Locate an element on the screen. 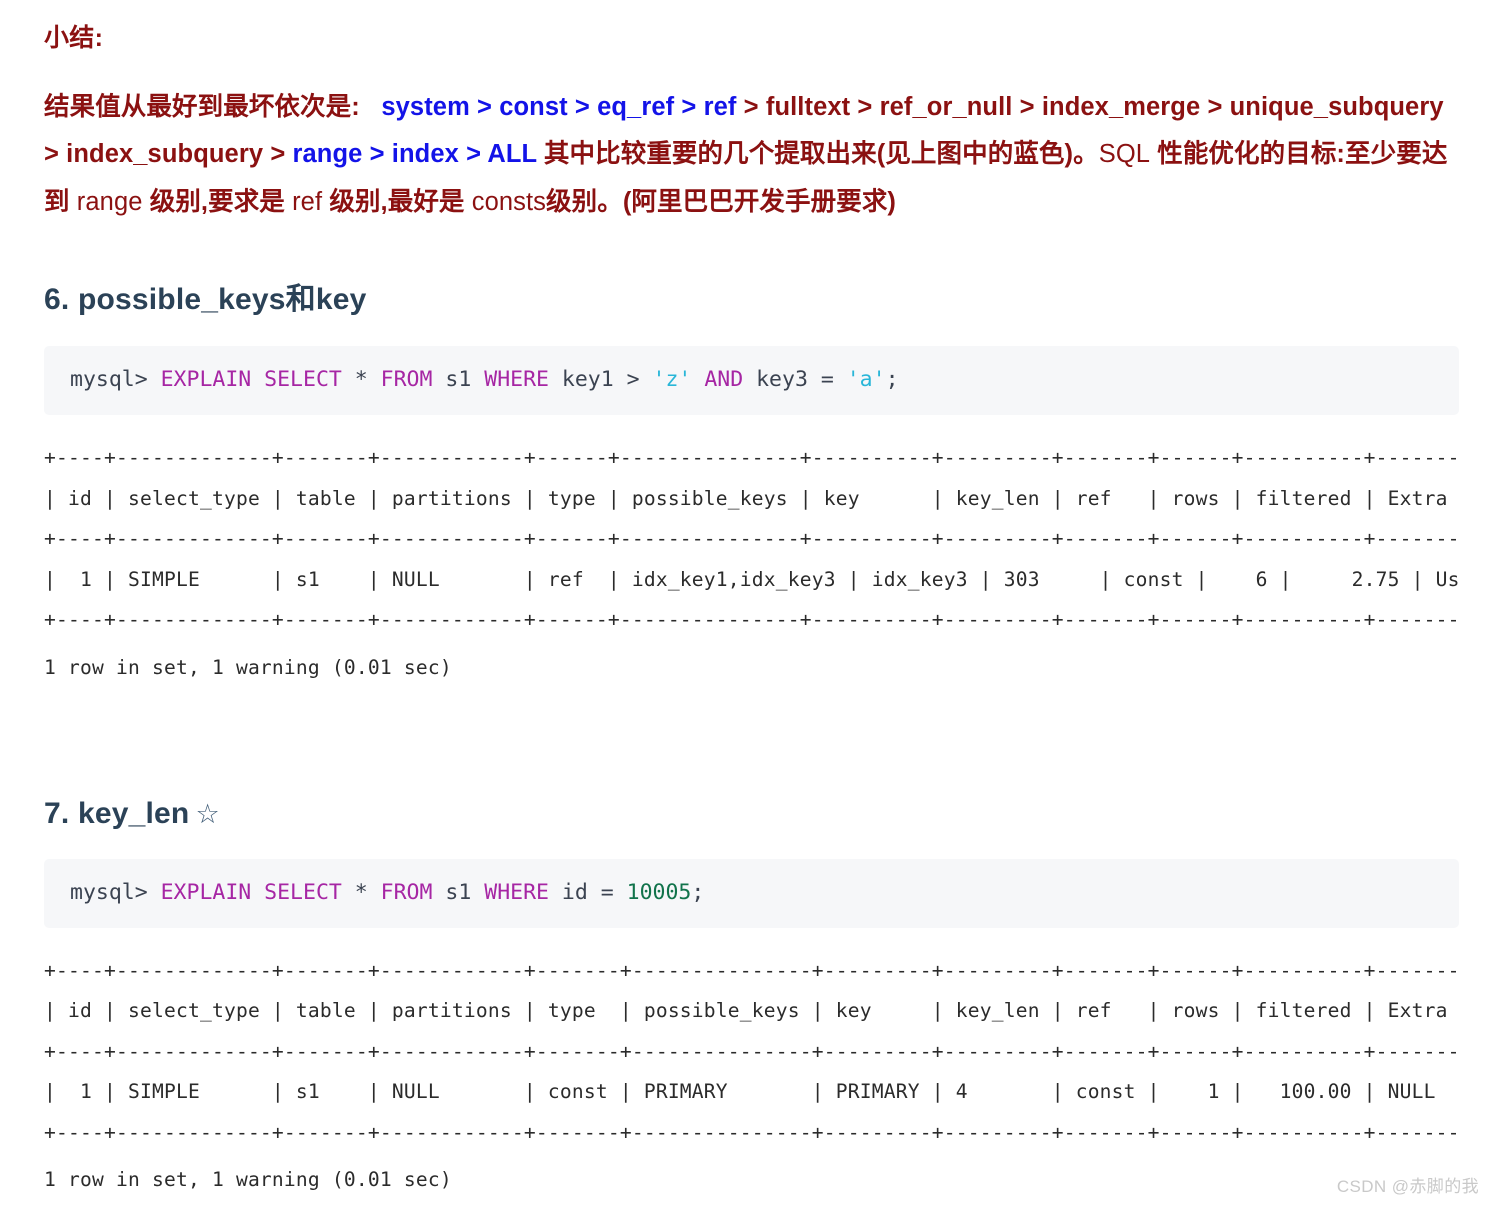 The image size is (1505, 1211). summary-title: 小结: is located at coordinates (74, 38).